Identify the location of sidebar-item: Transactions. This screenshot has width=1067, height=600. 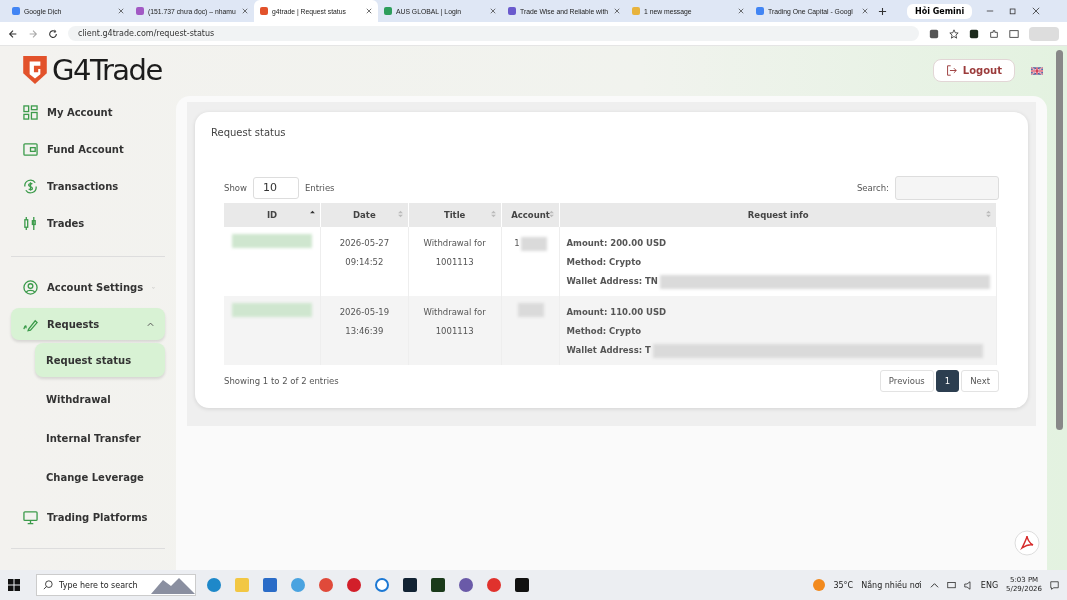
(88, 186).